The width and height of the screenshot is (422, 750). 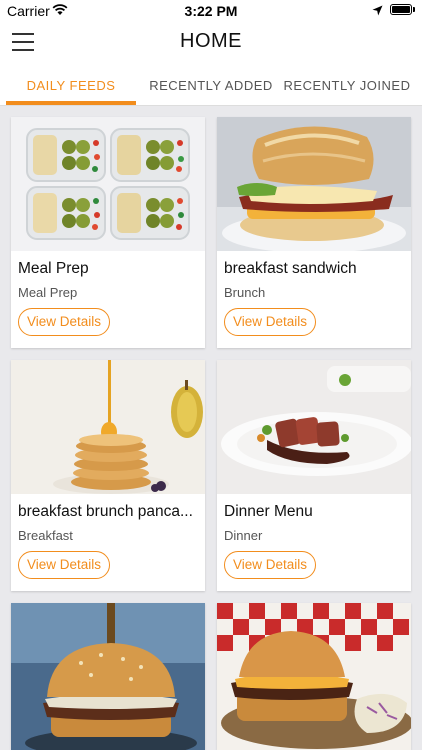 What do you see at coordinates (314, 427) in the screenshot?
I see `dinner-menu-image` at bounding box center [314, 427].